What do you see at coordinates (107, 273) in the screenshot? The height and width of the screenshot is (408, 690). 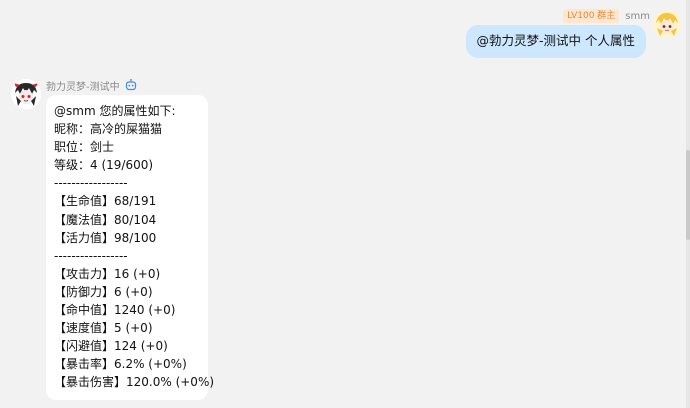 I see `bot-message-line: 【攻击力】16 (+0)` at bounding box center [107, 273].